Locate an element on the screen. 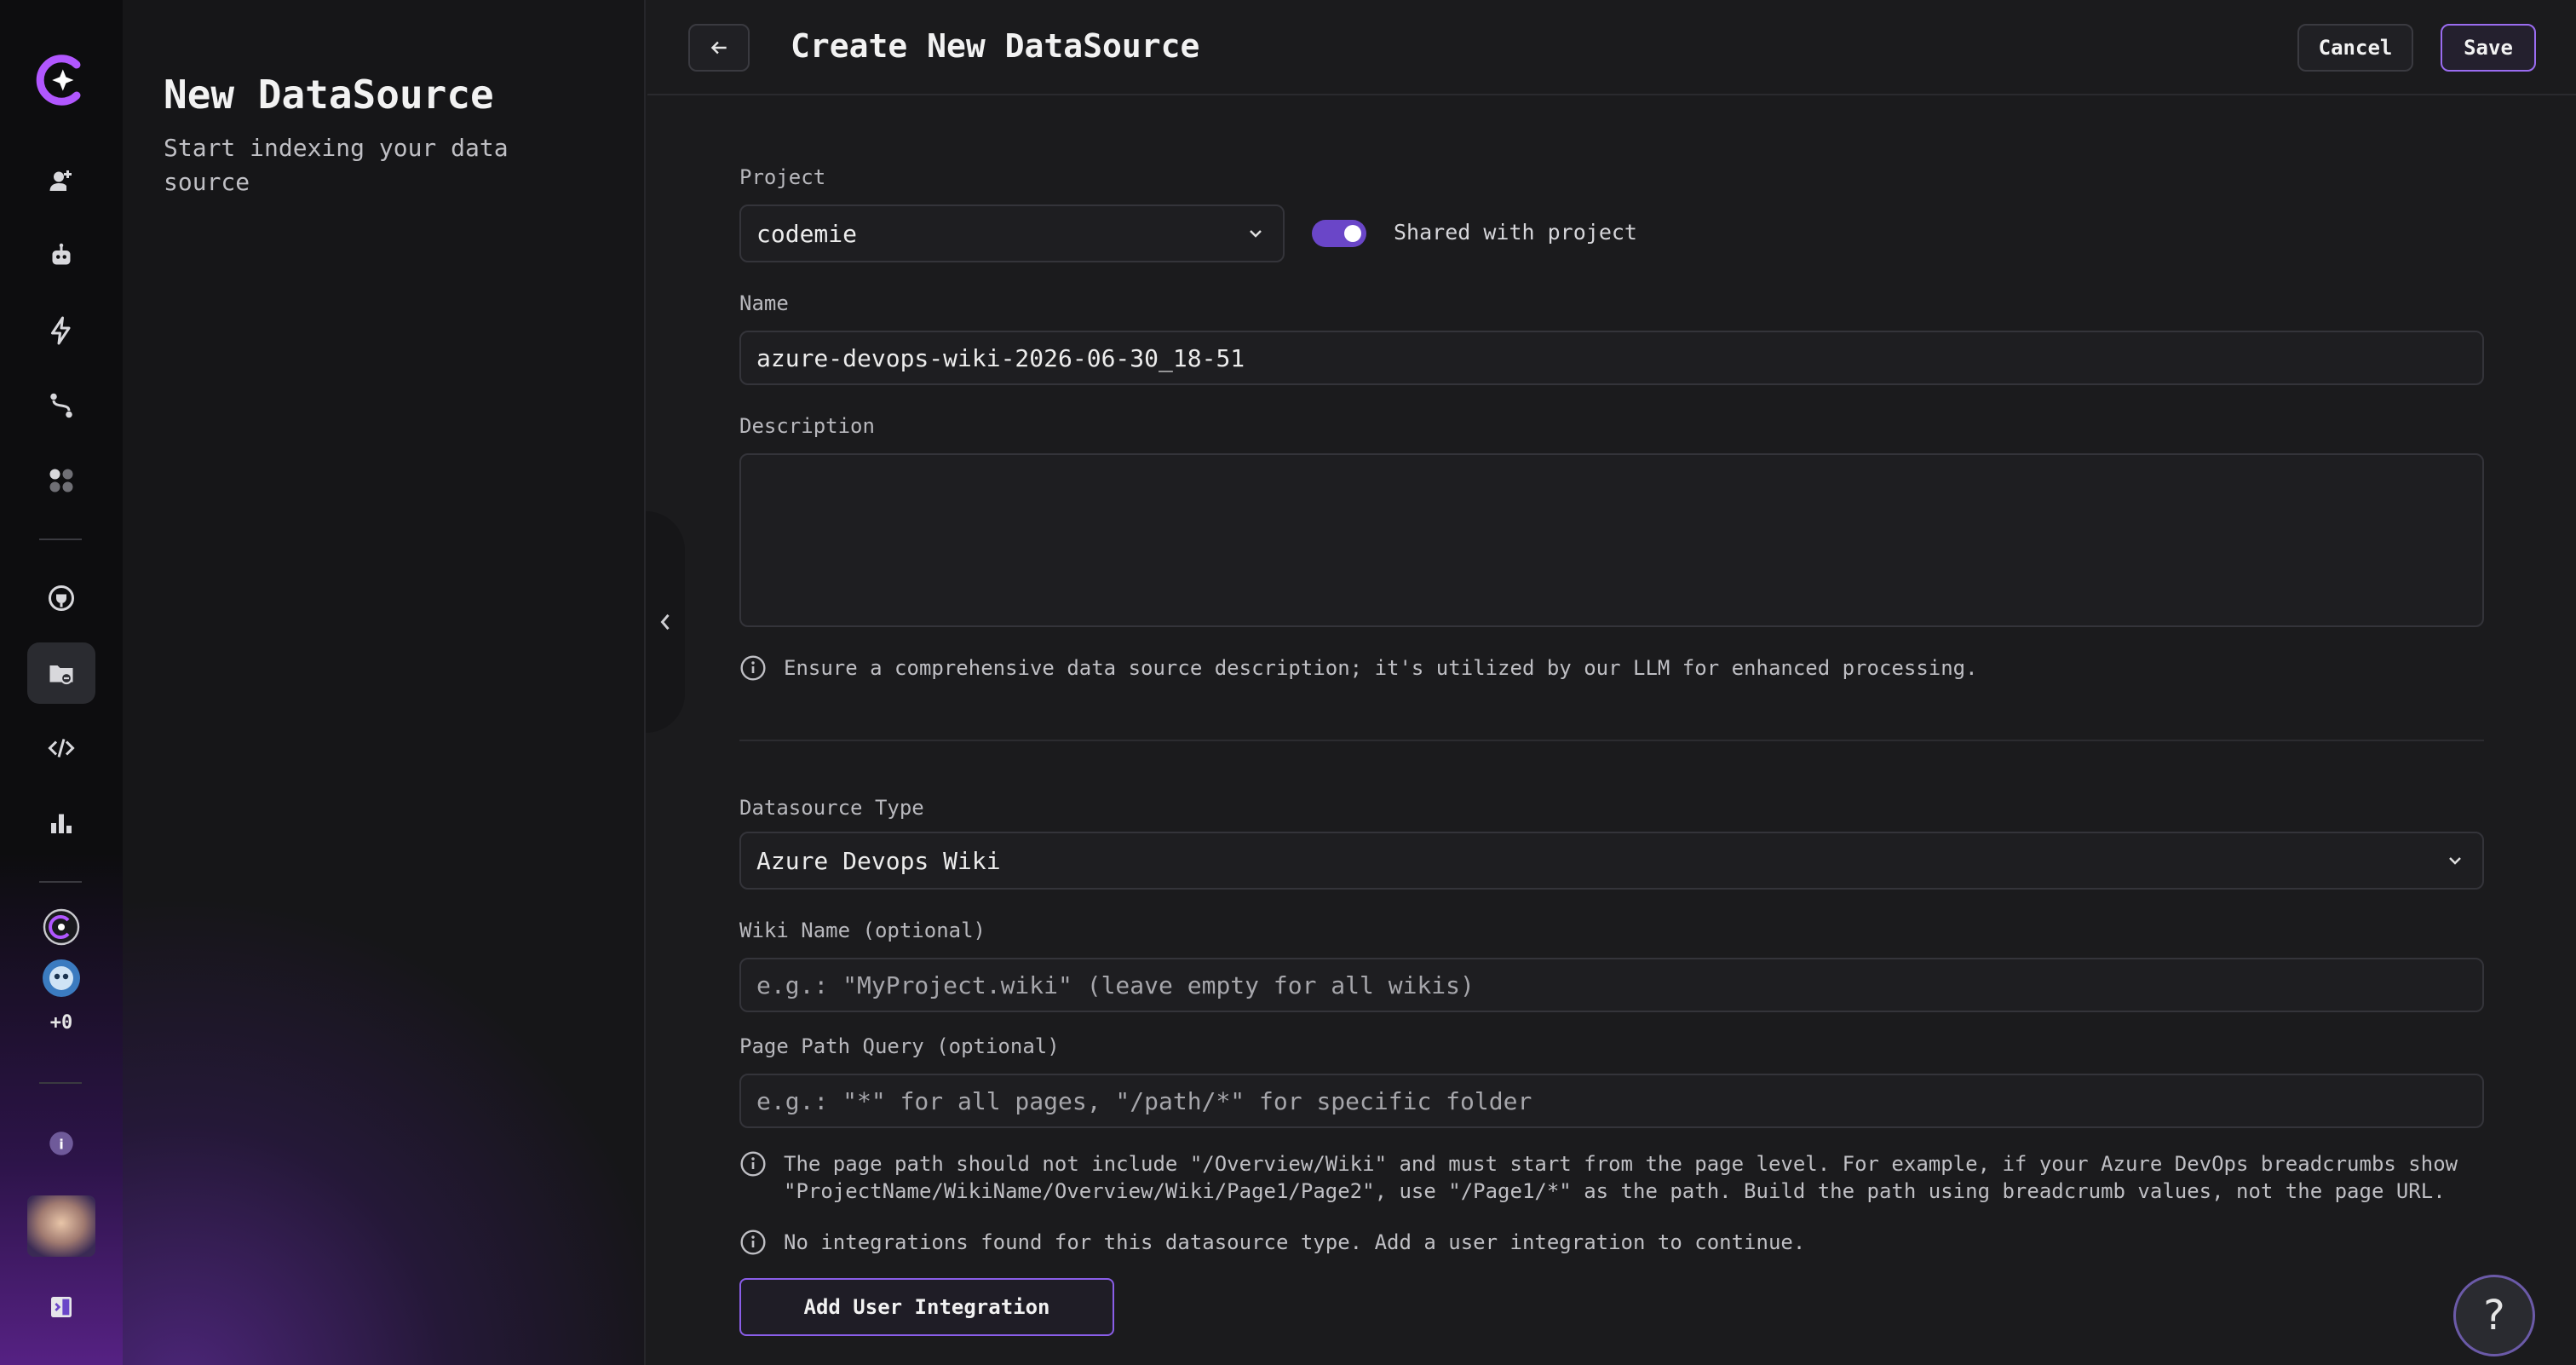 The image size is (2576, 1365). codemie-logo is located at coordinates (61, 80).